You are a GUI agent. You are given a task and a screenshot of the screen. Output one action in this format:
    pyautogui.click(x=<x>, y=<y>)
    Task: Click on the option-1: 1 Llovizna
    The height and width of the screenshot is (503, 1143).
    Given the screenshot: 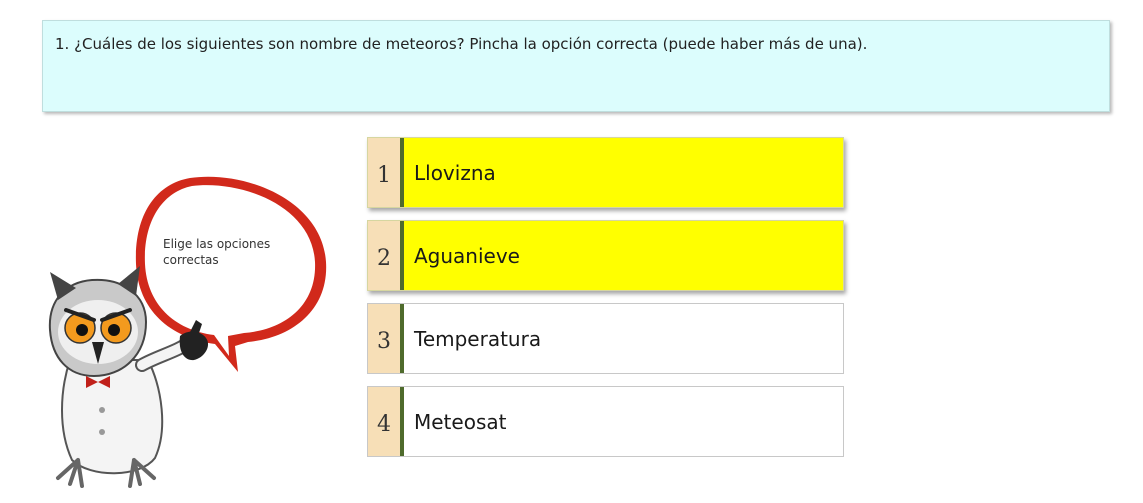 What is the action you would take?
    pyautogui.click(x=605, y=172)
    